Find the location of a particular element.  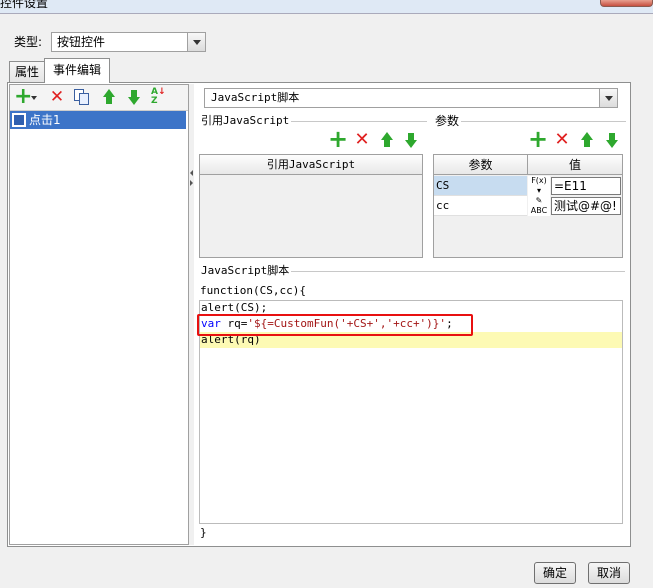

sort-icon: A↓ Z is located at coordinates (161, 97).